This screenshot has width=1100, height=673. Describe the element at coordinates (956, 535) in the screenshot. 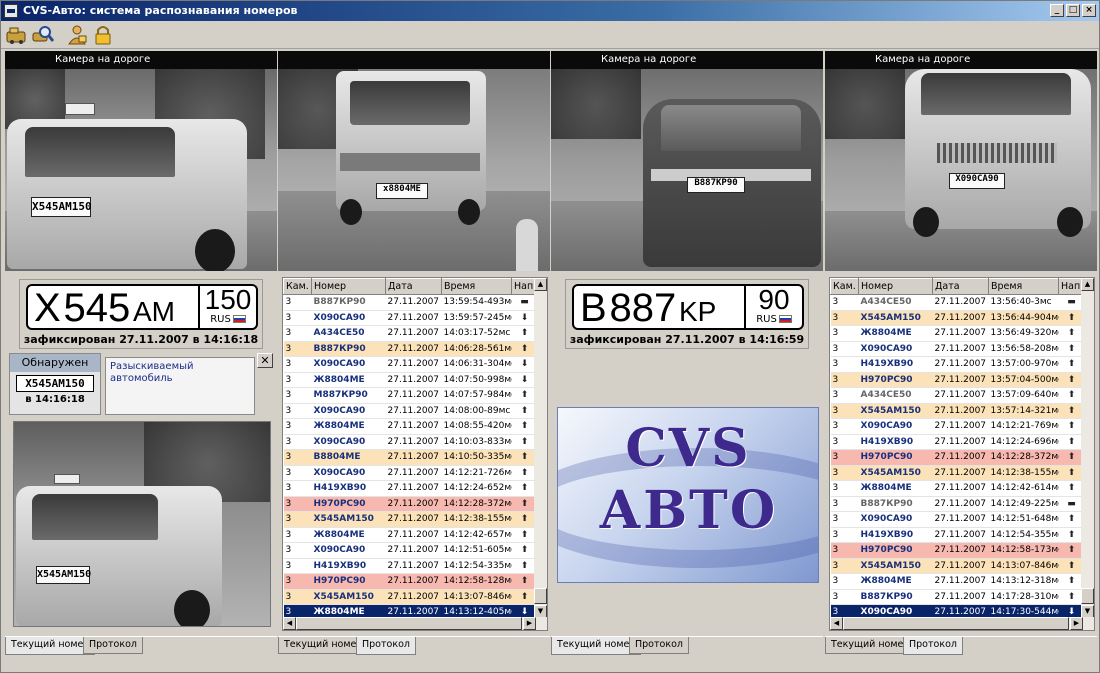

I see `table-row: 3 Н419ХВ90 27.11.2007 14:12:54-355мс ⬆` at that location.